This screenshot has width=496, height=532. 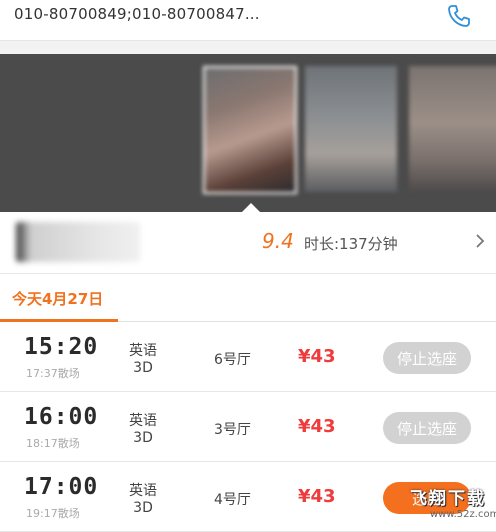 What do you see at coordinates (61, 347) in the screenshot?
I see `showtime-start: 15:20` at bounding box center [61, 347].